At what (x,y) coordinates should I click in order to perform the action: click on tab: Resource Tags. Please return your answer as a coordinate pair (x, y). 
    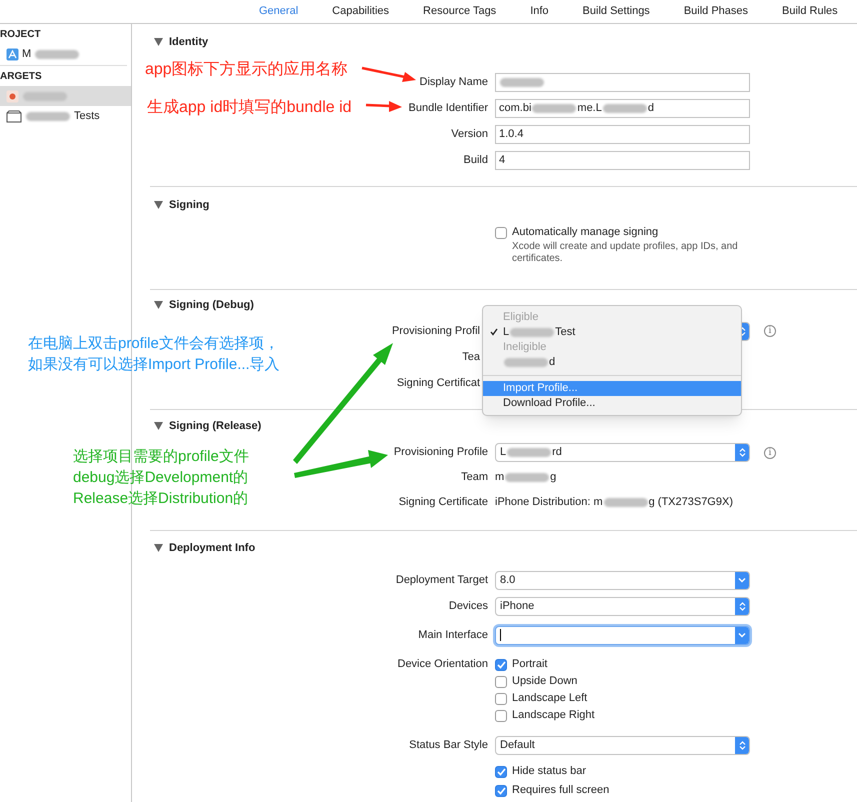
    Looking at the image, I should click on (459, 11).